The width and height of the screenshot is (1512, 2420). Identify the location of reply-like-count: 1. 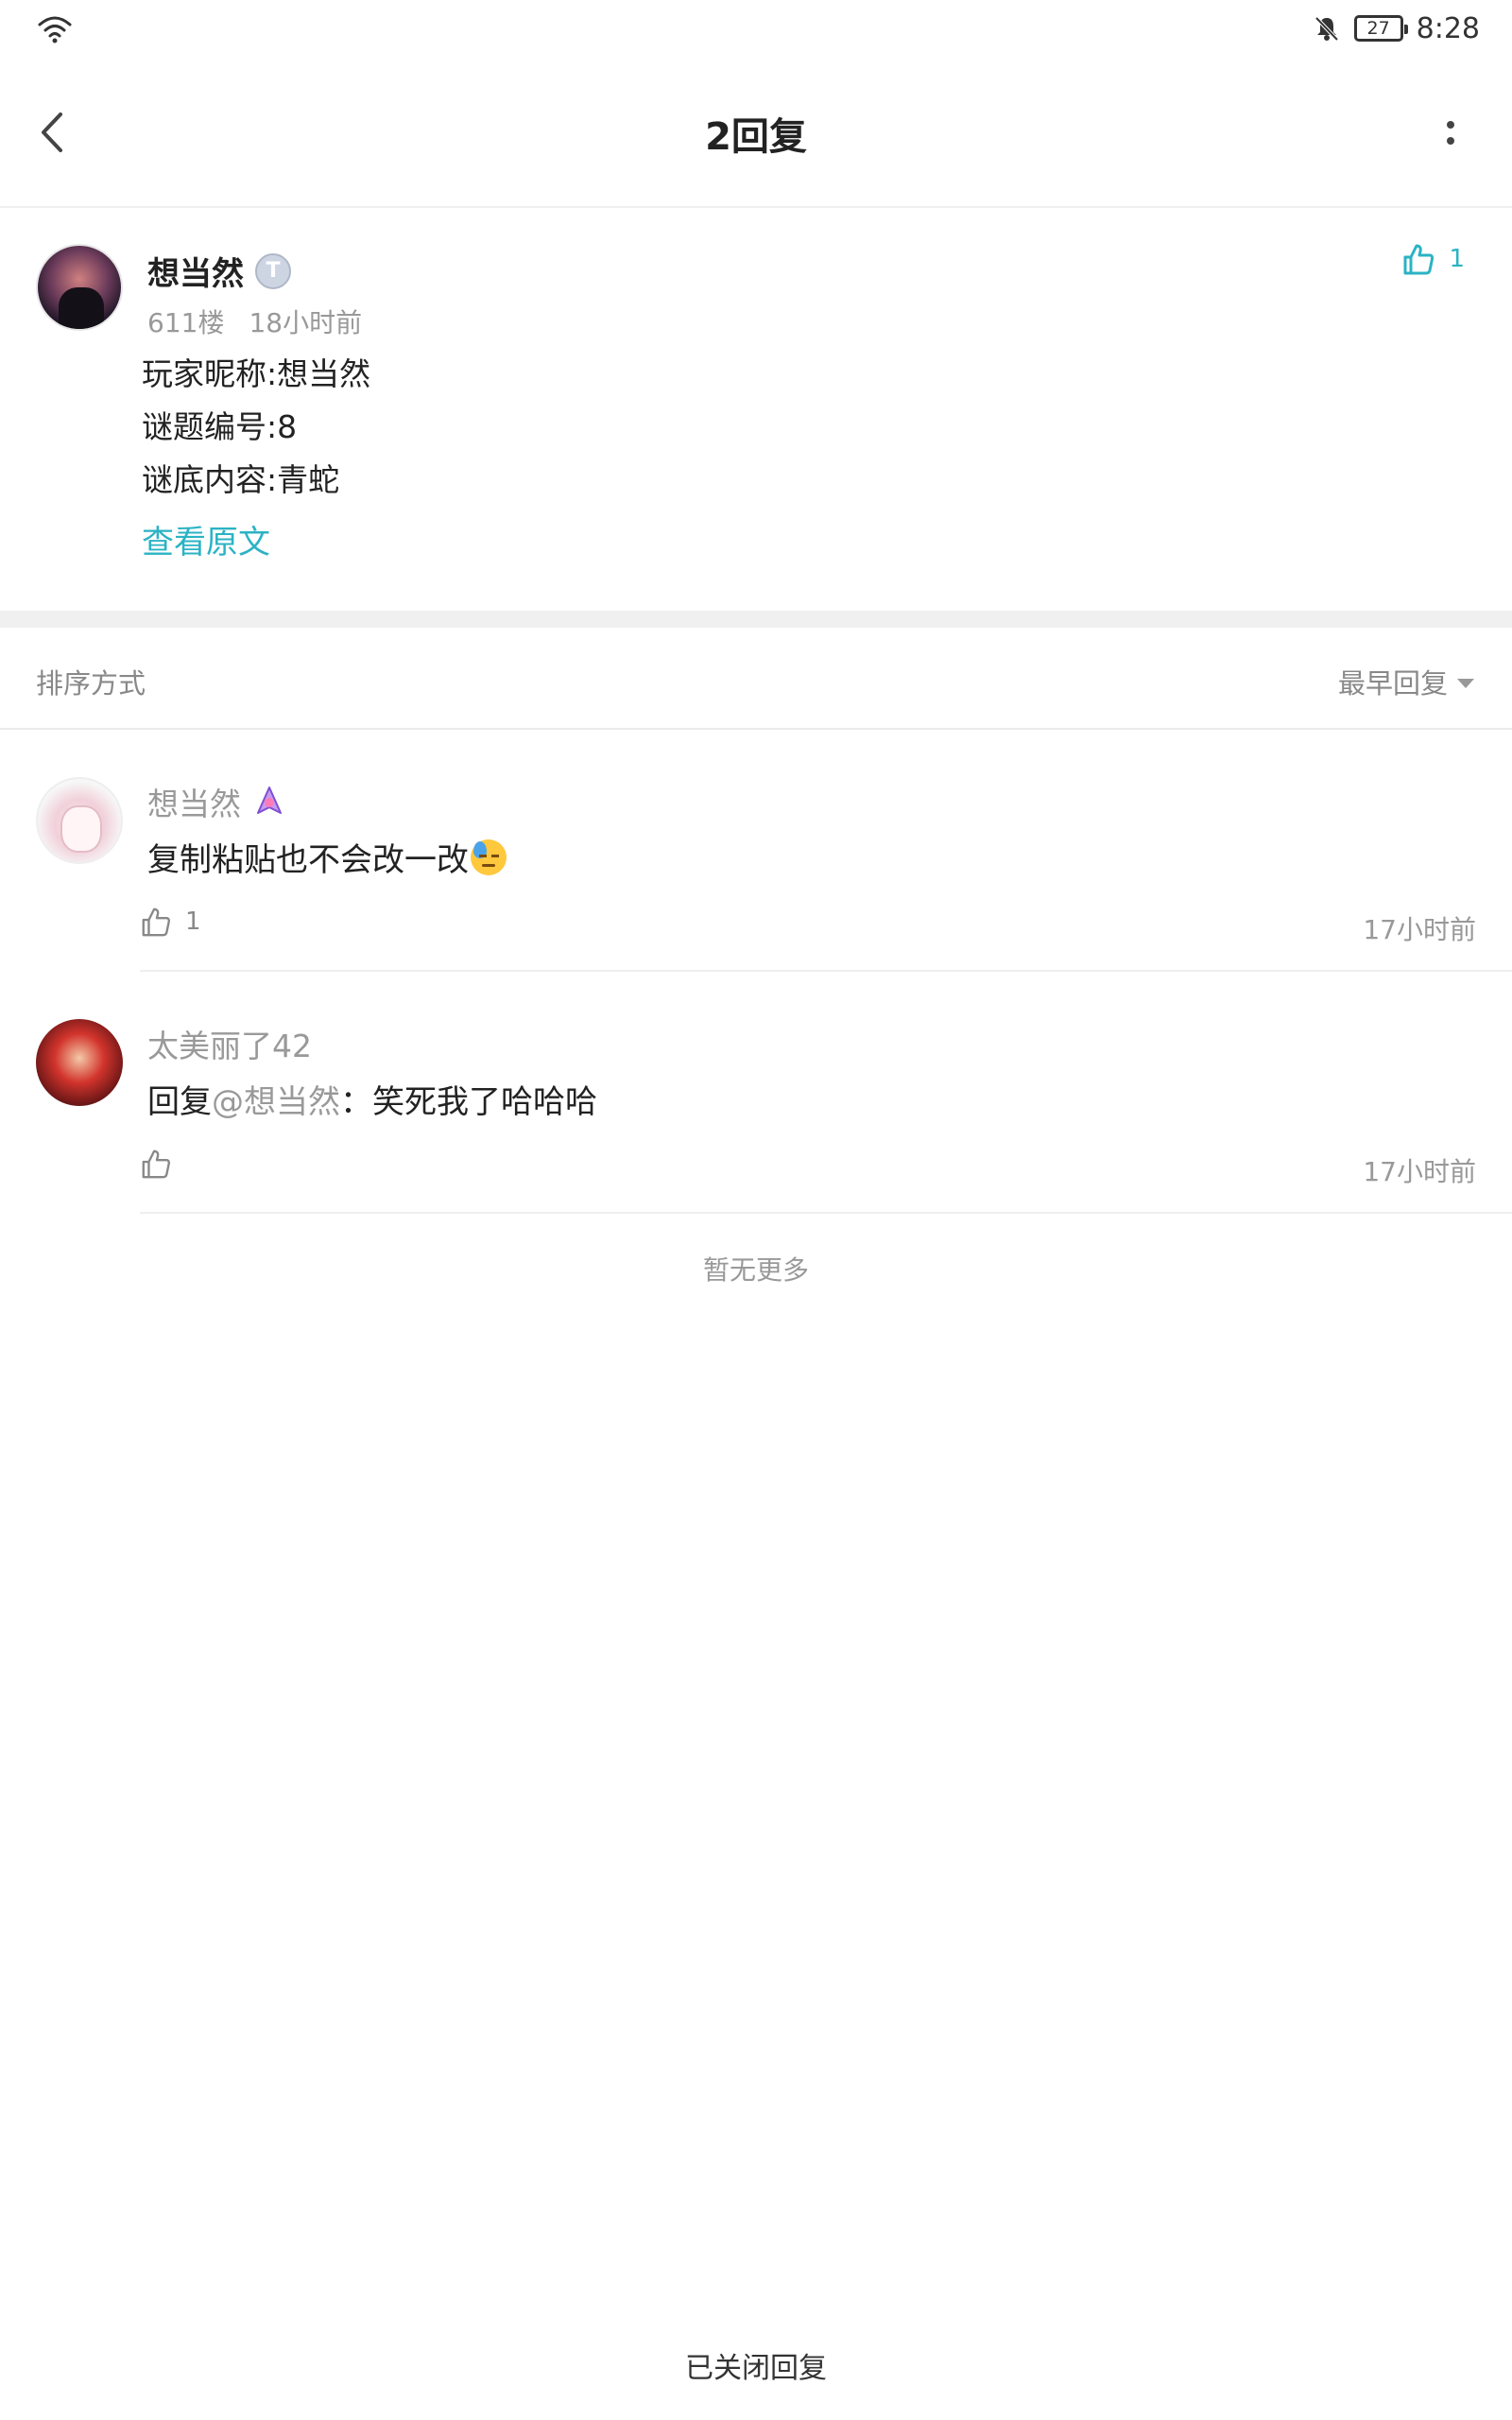
(193, 922).